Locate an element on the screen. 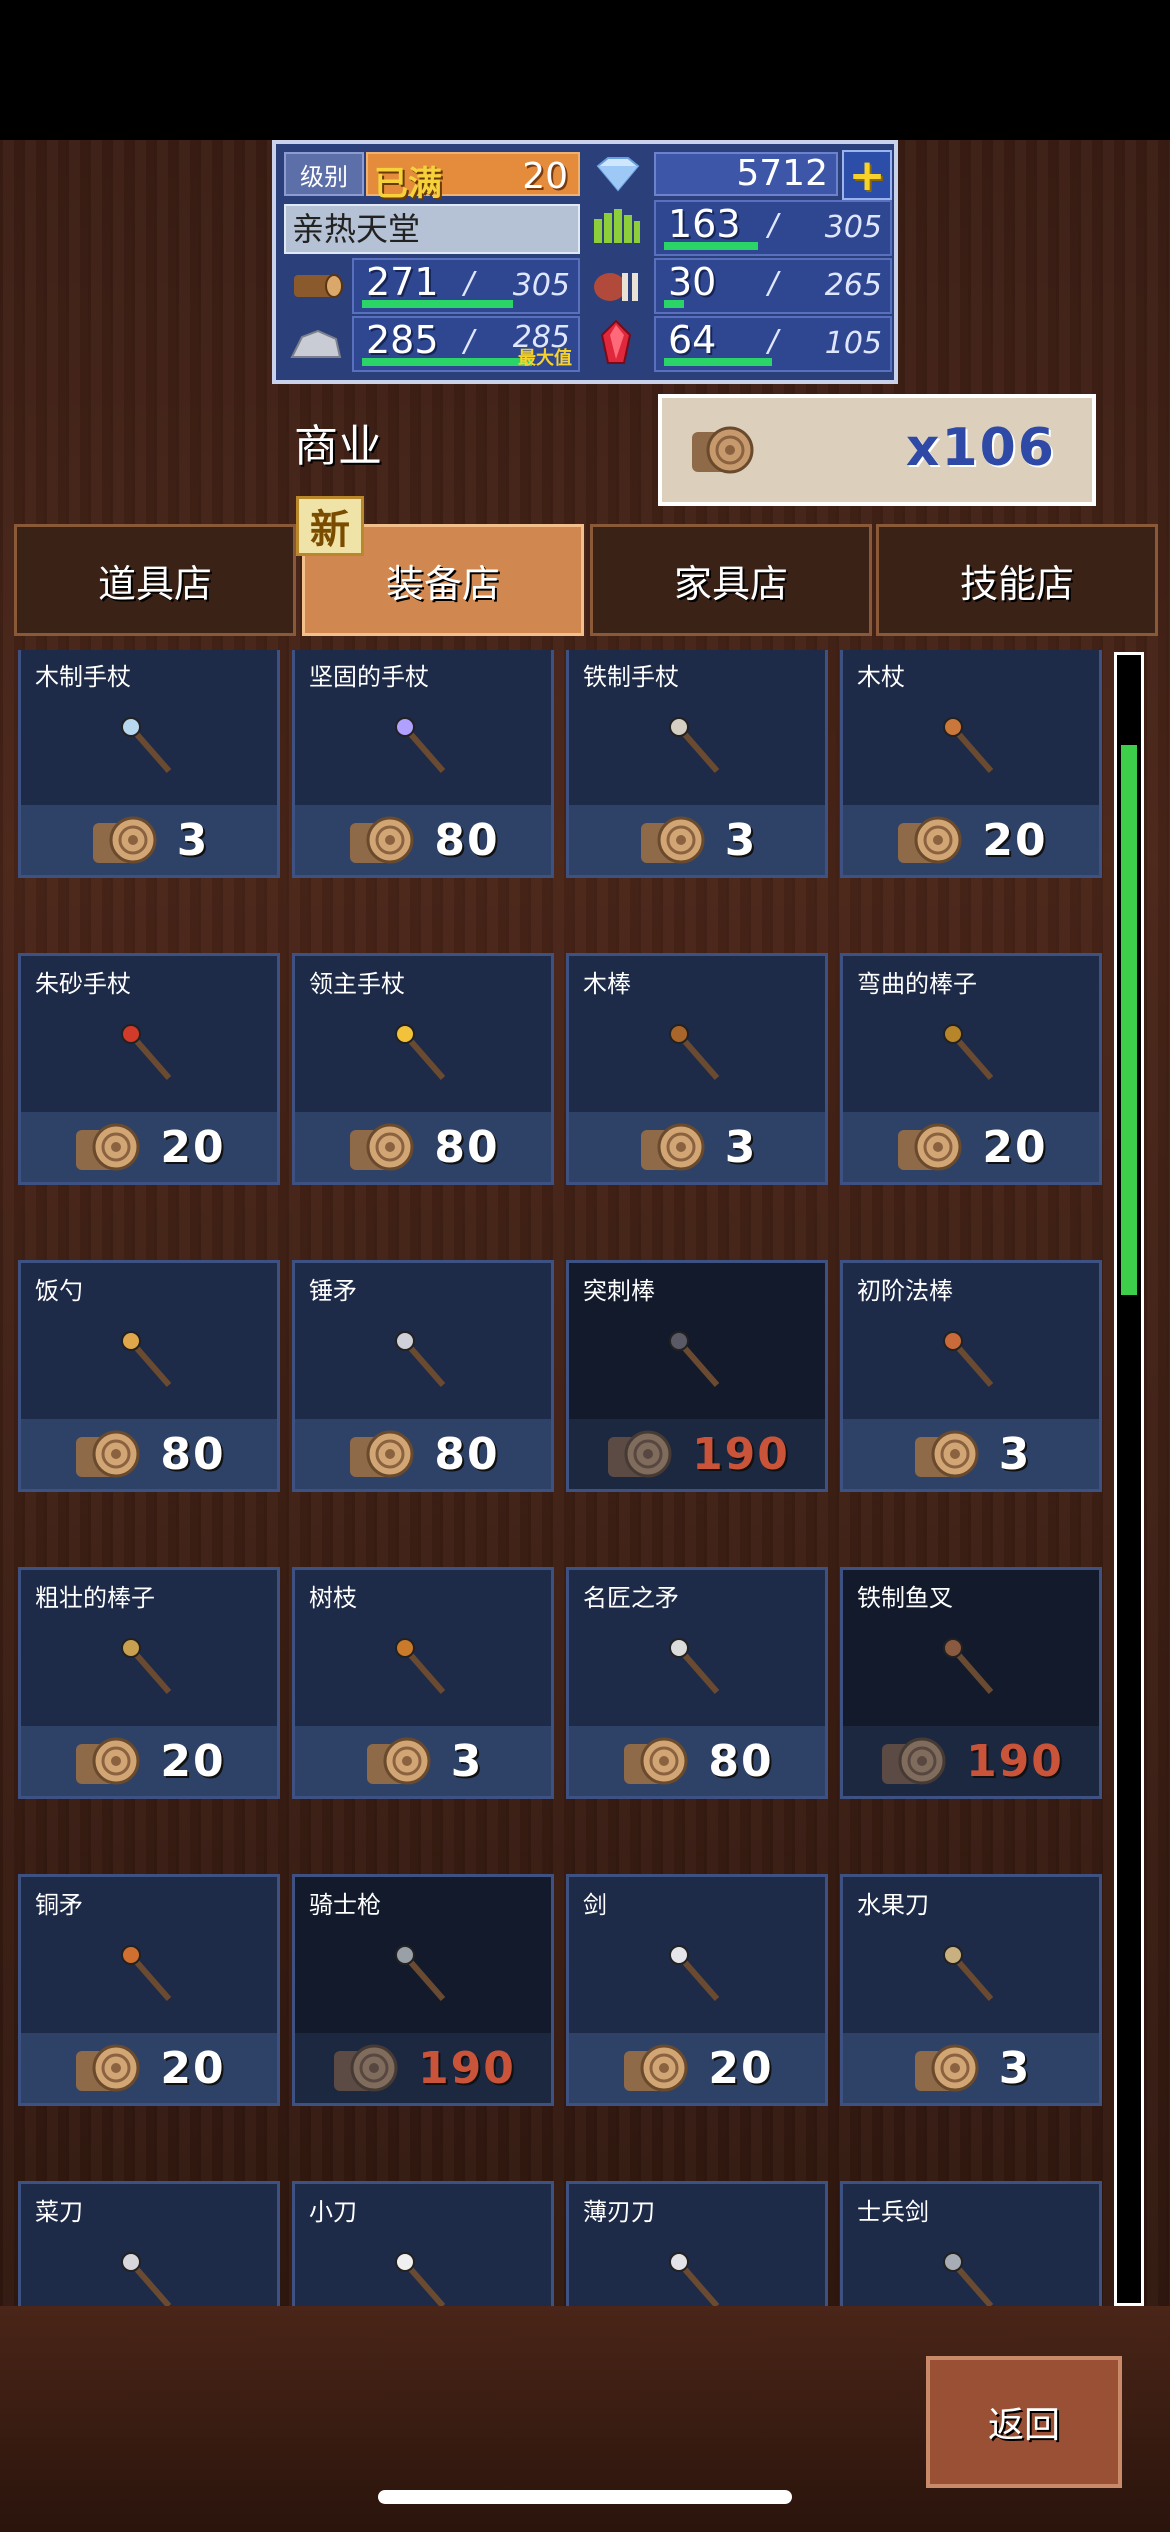  item-card: 小刀 is located at coordinates (423, 2243).